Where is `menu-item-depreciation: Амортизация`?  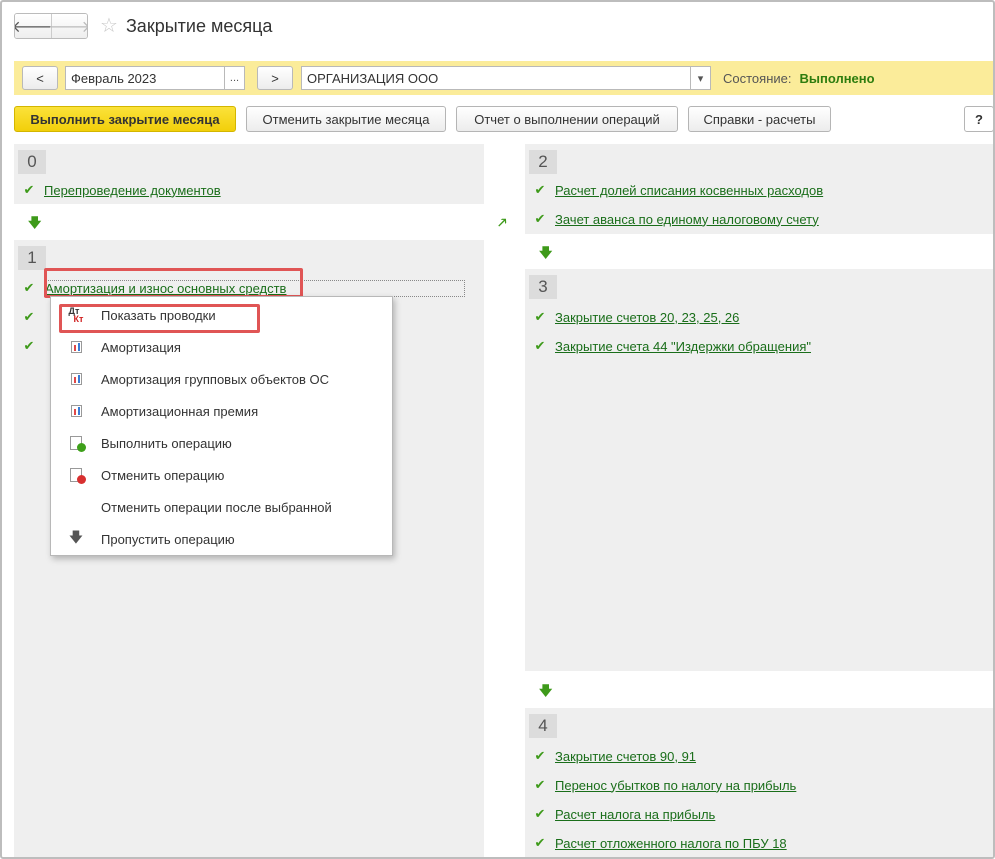
menu-item-depreciation: Амортизация is located at coordinates (221, 347).